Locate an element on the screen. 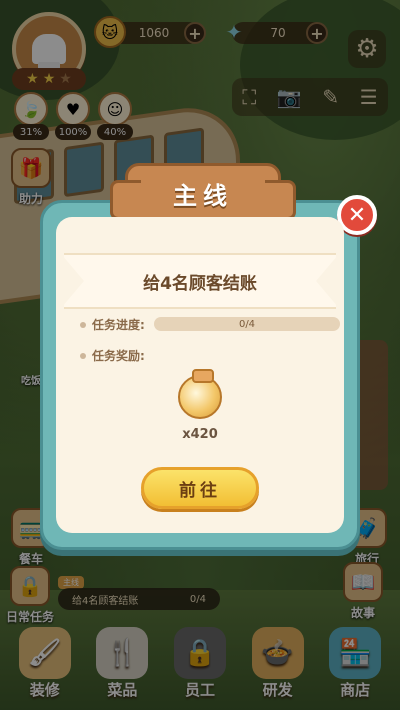  honey-jar-icon is located at coordinates (200, 394).